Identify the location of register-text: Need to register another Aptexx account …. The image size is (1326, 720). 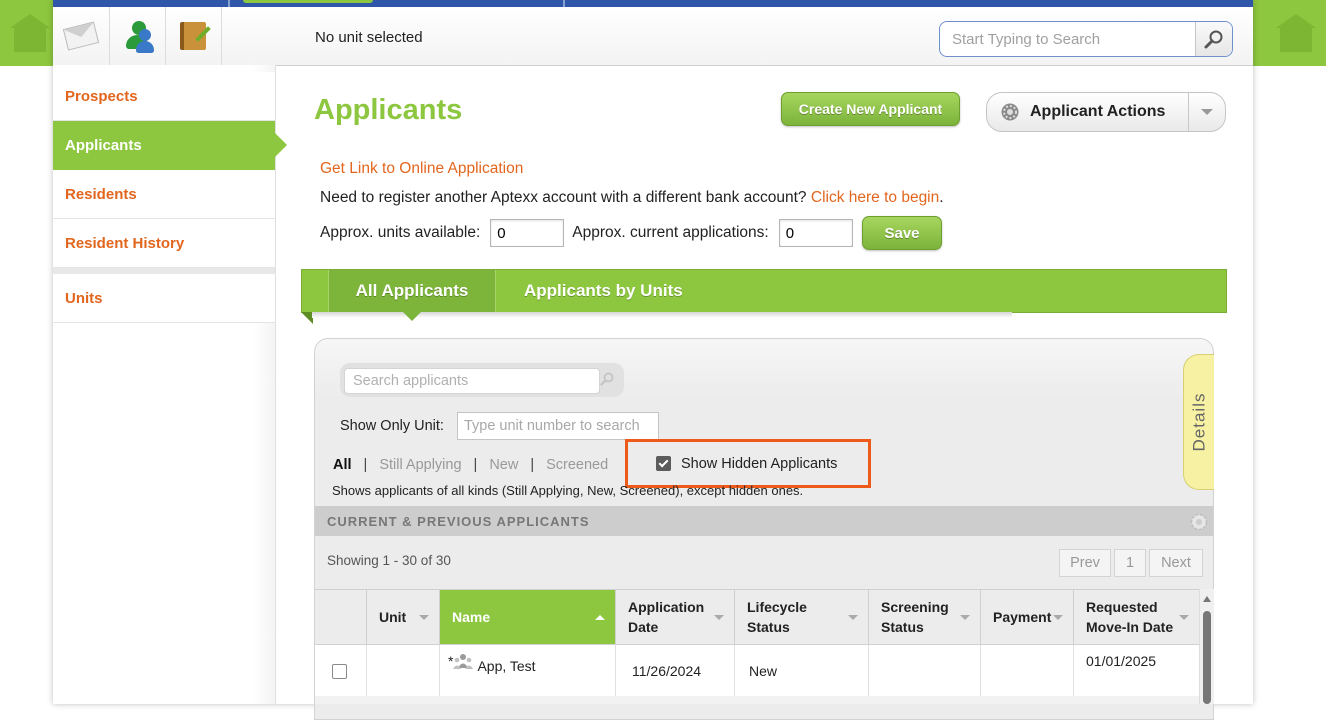
(563, 197).